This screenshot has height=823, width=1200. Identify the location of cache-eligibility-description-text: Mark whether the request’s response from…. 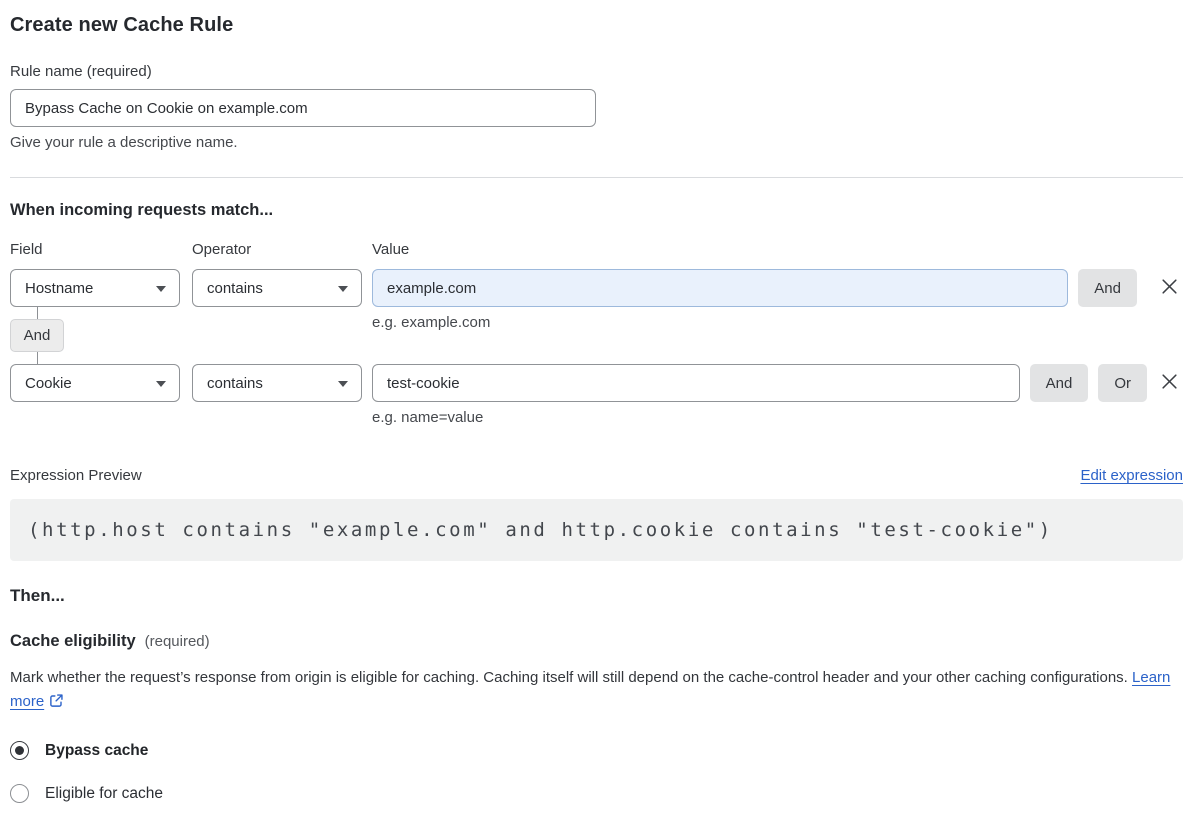
(569, 677).